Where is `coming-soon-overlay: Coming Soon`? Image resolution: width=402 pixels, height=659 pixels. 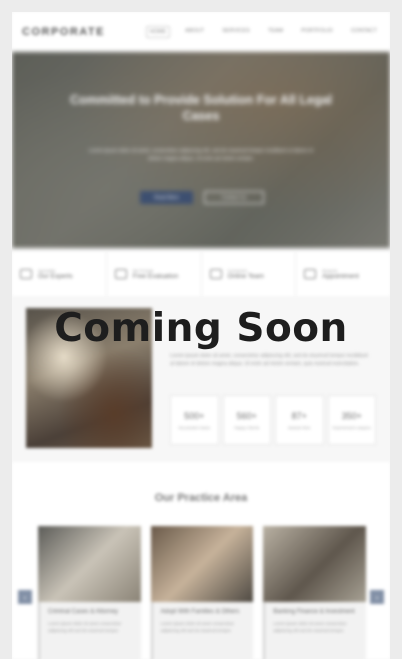
coming-soon-overlay: Coming Soon is located at coordinates (201, 328).